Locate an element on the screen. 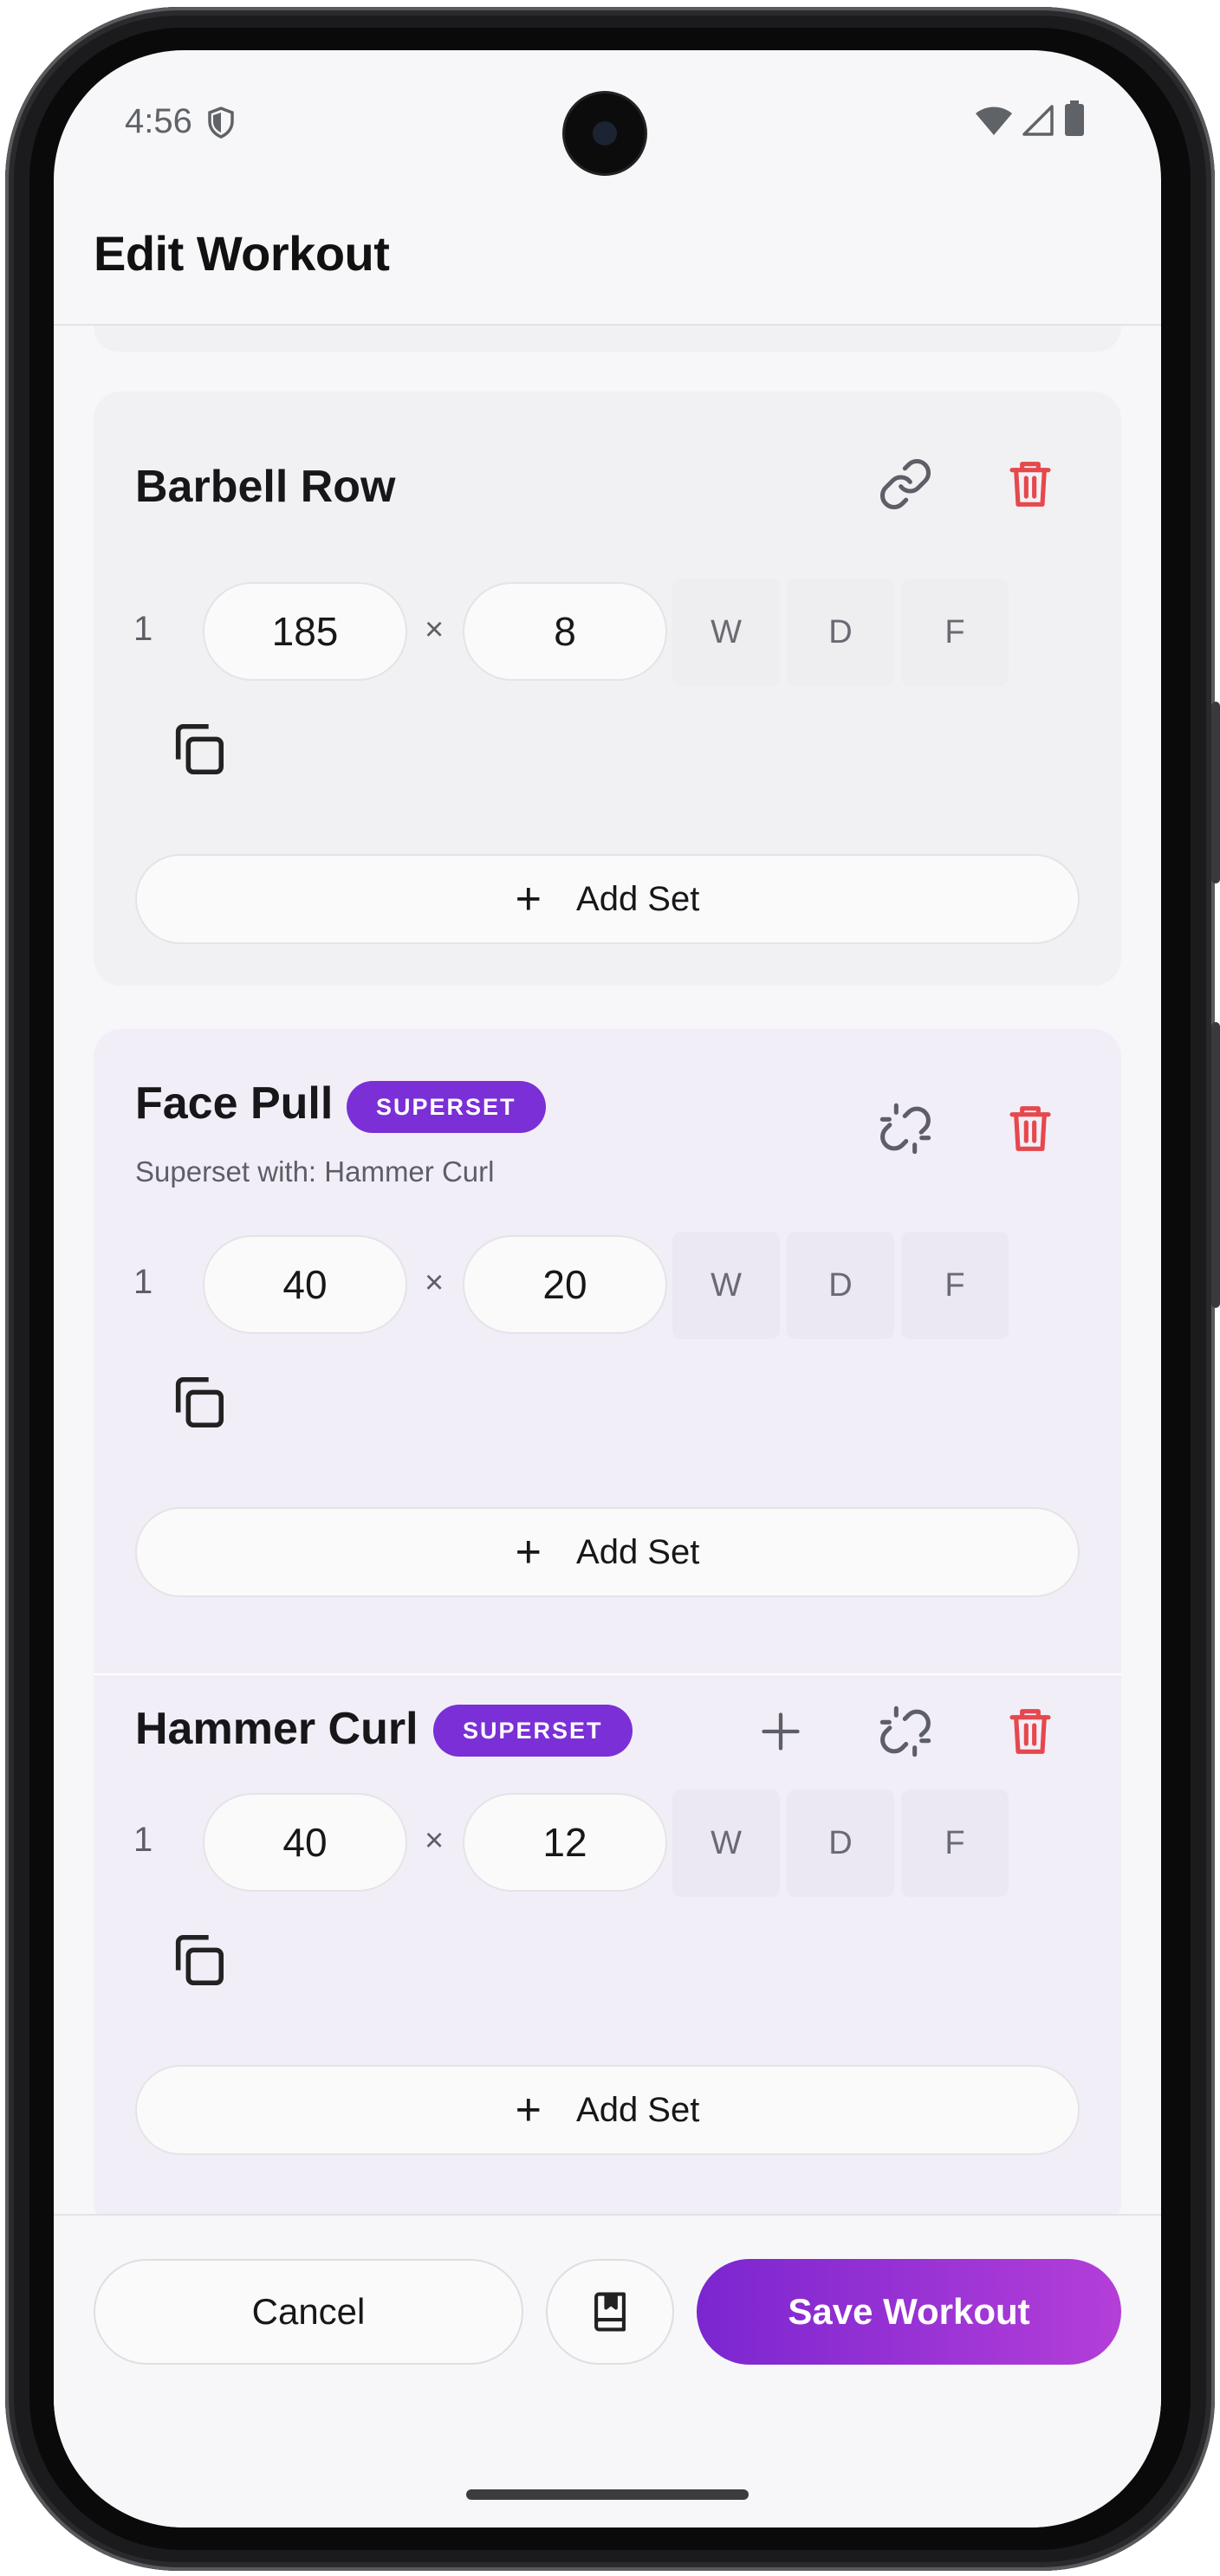 This screenshot has height=2576, width=1220. cell-signal-icon is located at coordinates (1038, 120).